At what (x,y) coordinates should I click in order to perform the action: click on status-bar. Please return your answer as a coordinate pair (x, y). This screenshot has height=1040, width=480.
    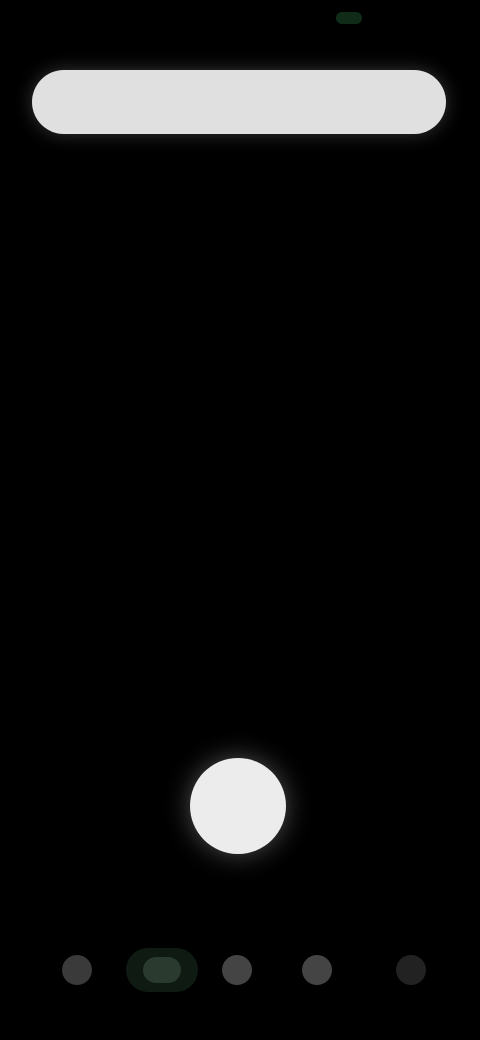
    Looking at the image, I should click on (240, 28).